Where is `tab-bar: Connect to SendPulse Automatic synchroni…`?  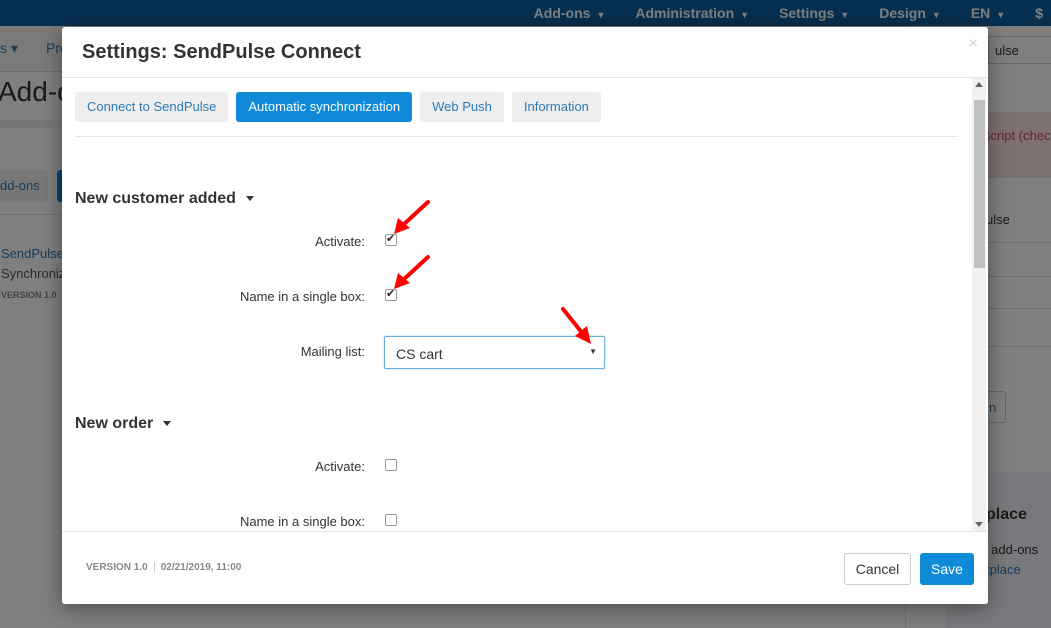
tab-bar: Connect to SendPulse Automatic synchroni… is located at coordinates (342, 107).